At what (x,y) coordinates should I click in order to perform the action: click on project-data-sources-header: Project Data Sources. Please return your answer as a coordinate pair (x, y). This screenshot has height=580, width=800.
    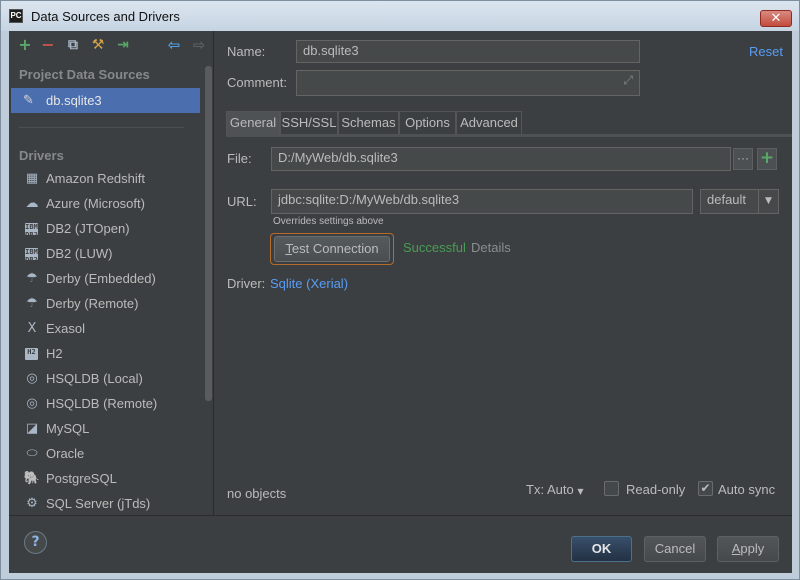
    Looking at the image, I should click on (84, 74).